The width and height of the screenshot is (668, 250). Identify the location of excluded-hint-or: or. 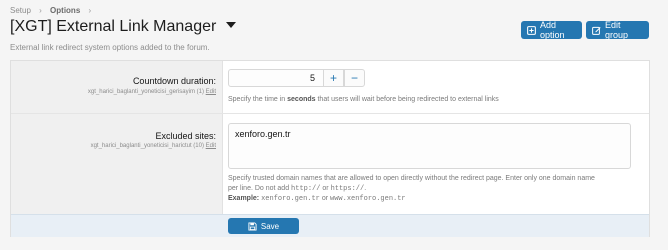
(325, 188).